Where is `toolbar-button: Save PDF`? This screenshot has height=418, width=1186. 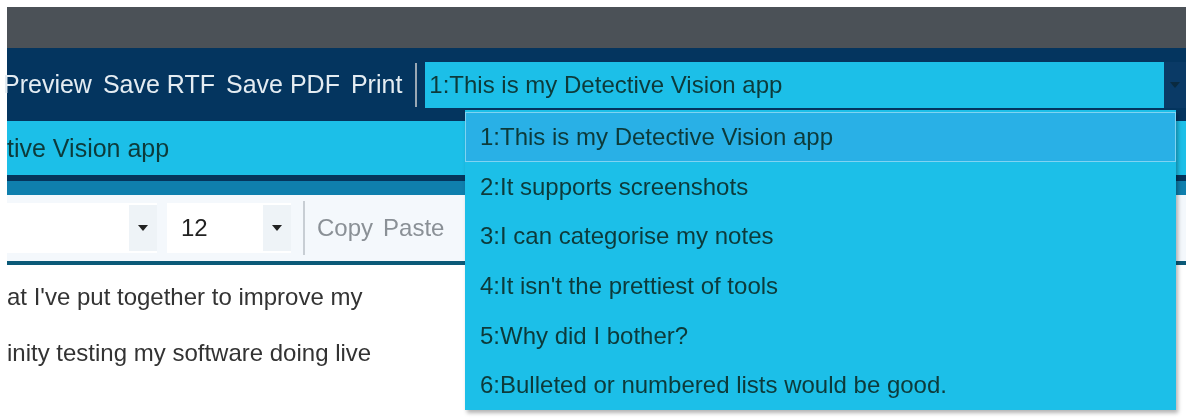
toolbar-button: Save PDF is located at coordinates (286, 84).